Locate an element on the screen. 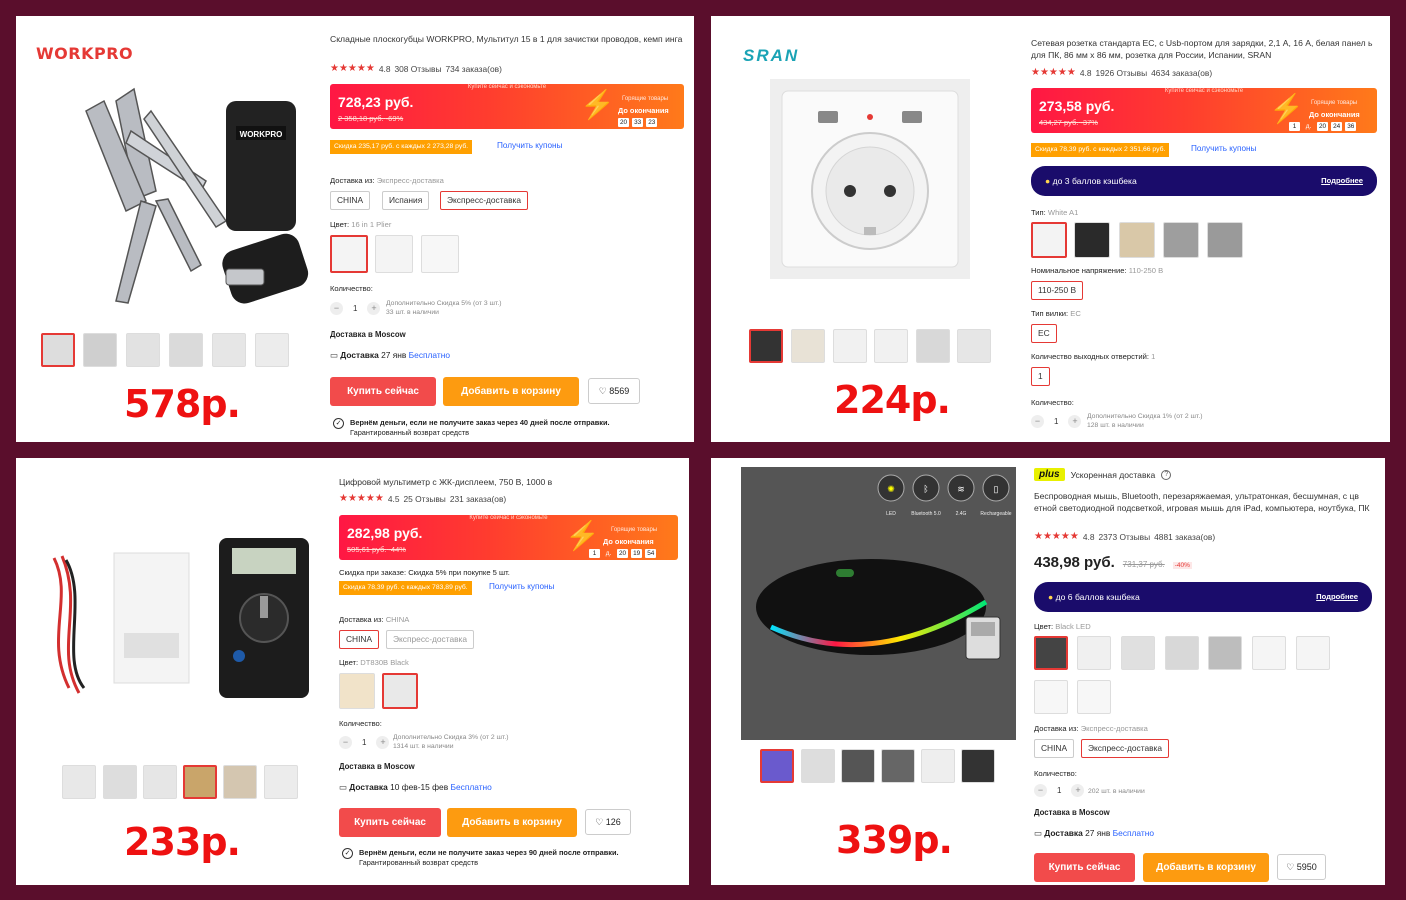 This screenshot has width=1406, height=900. cashback-banner: ● до 6 баллов кэшбека Подробнее is located at coordinates (1203, 597).